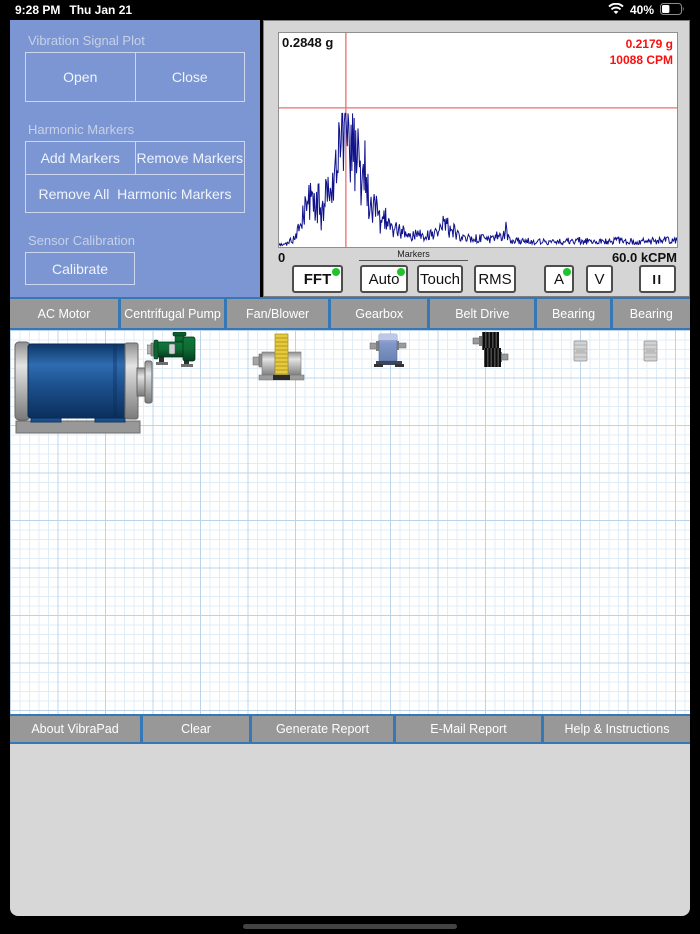 The image size is (700, 934). I want to click on rms-button-label: RMS, so click(495, 279).